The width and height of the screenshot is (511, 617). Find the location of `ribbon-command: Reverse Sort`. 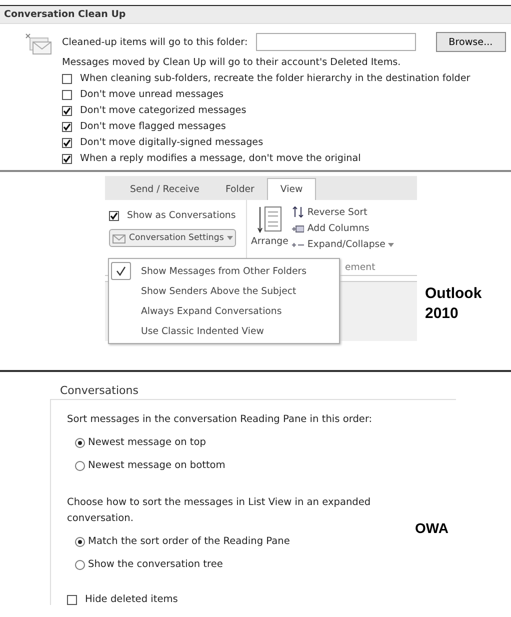

ribbon-command: Reverse Sort is located at coordinates (343, 212).